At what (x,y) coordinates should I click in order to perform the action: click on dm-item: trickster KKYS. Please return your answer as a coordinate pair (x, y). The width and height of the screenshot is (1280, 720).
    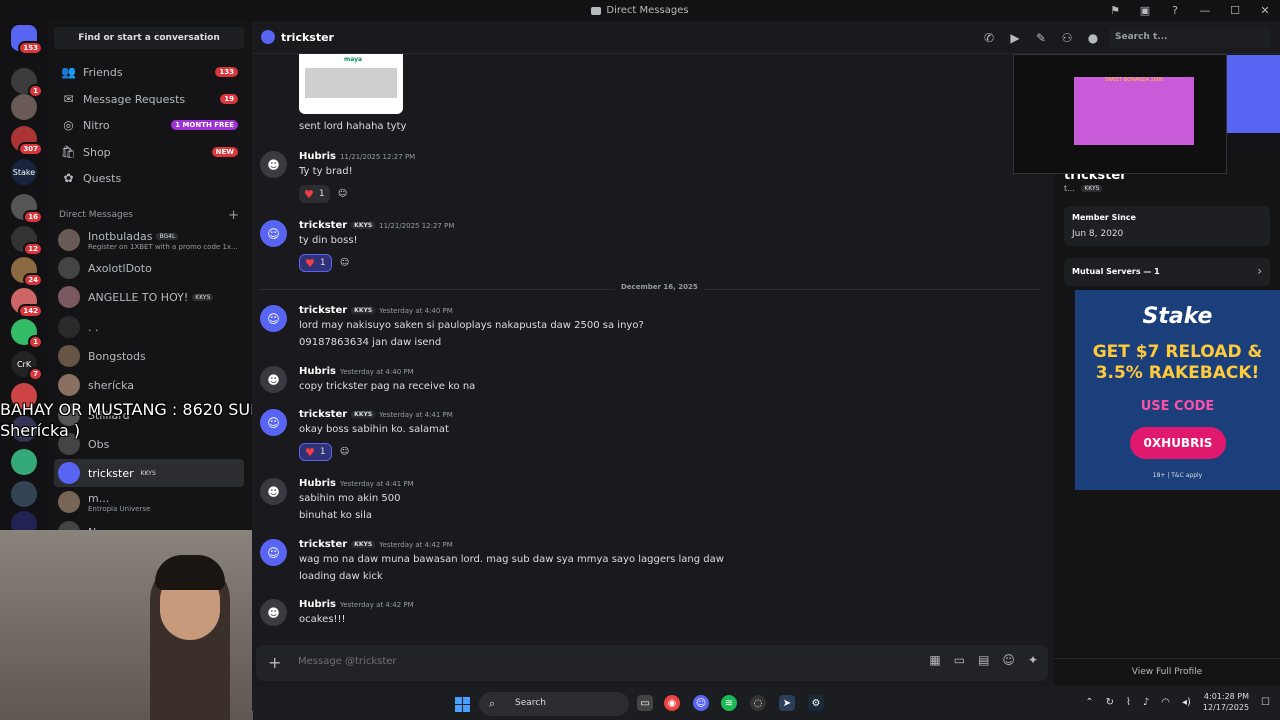
    Looking at the image, I should click on (149, 473).